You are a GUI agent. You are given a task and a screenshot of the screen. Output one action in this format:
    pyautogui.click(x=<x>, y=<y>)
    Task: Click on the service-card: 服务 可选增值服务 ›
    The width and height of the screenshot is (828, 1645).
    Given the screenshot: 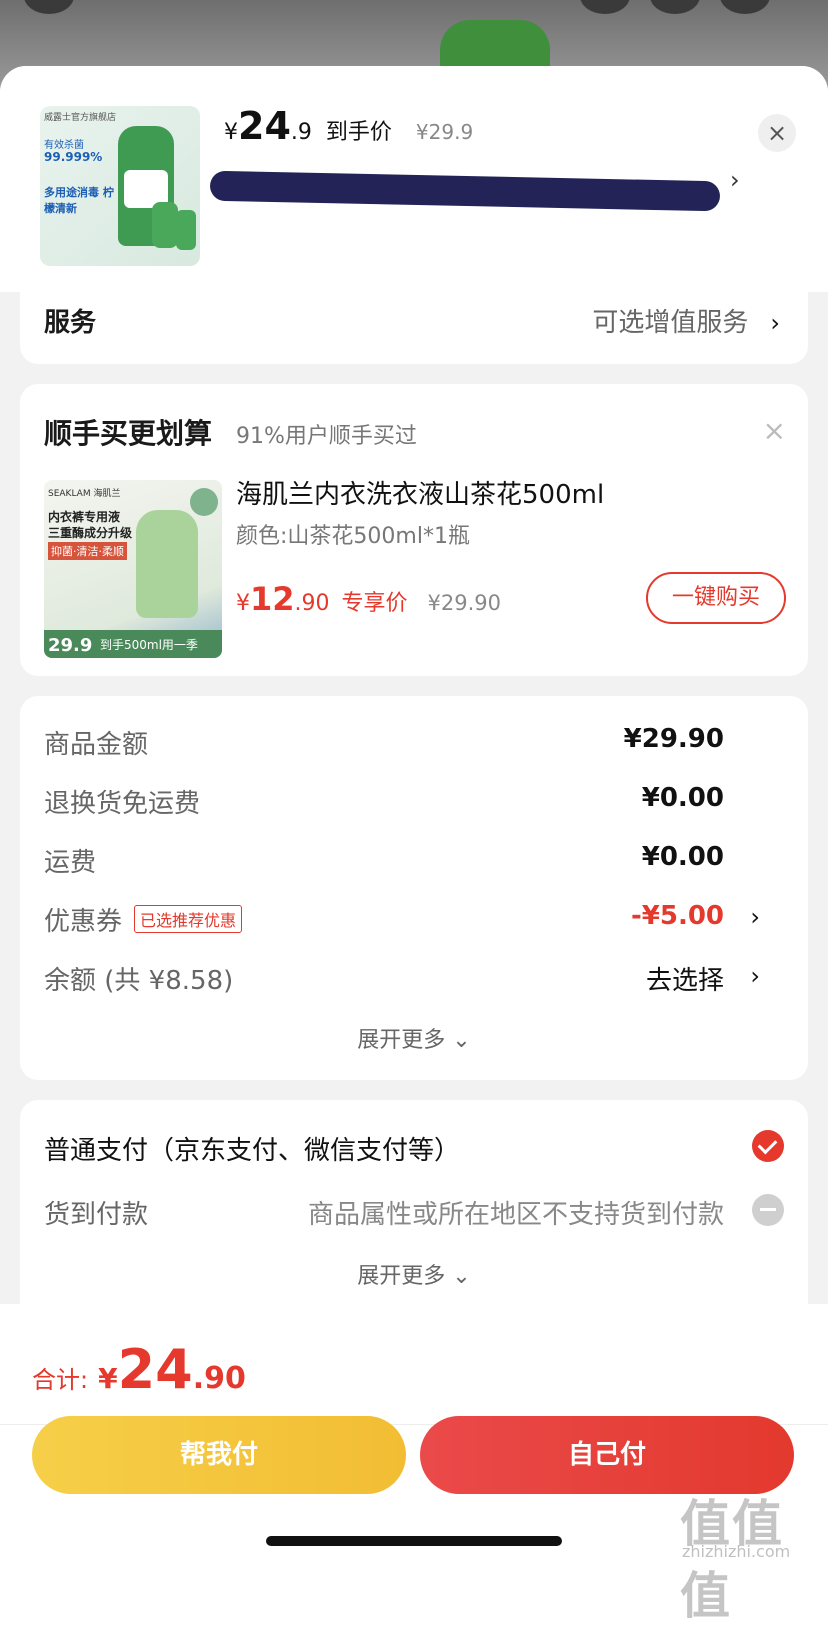 What is the action you would take?
    pyautogui.click(x=414, y=321)
    